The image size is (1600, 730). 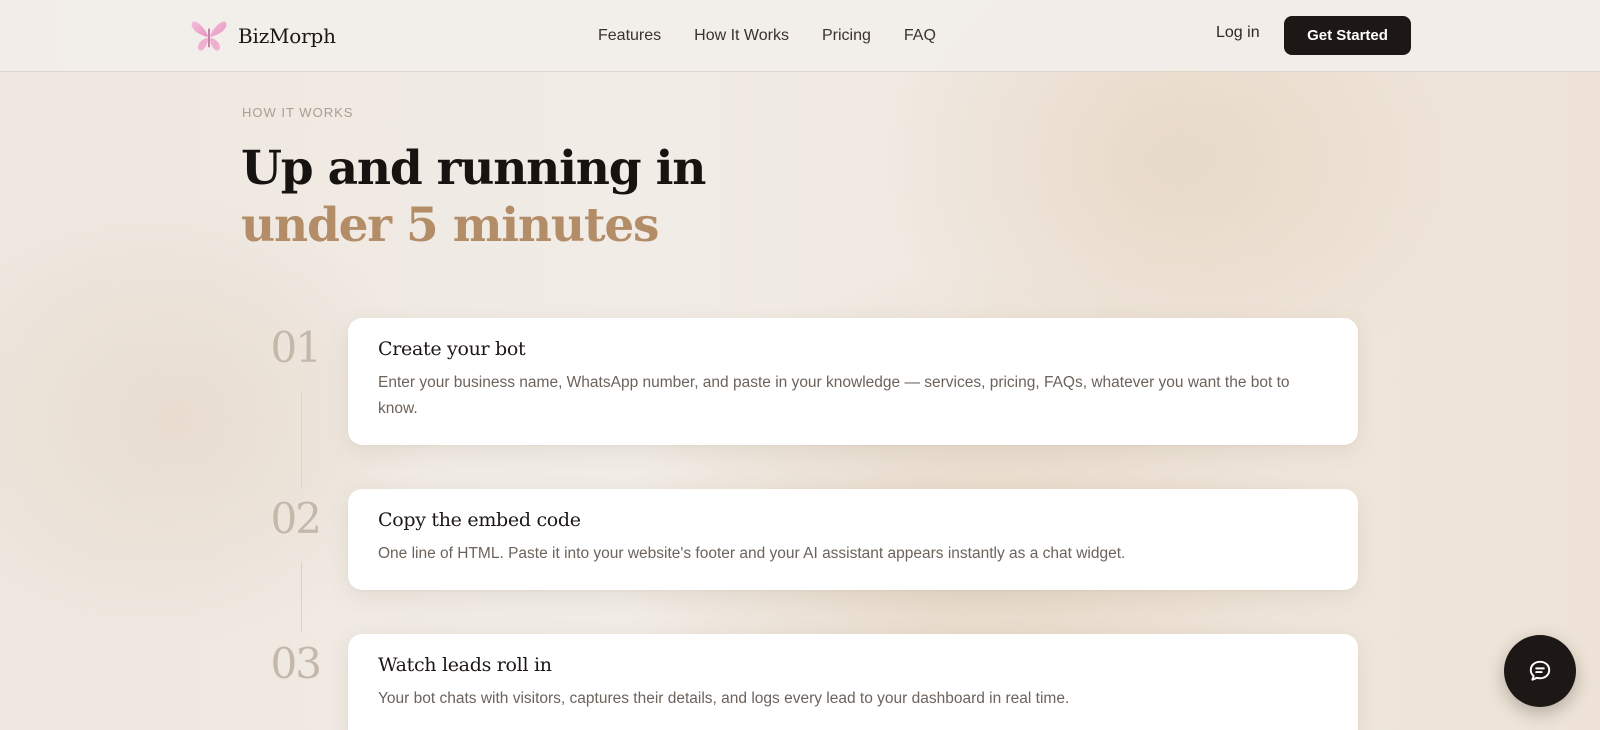 What do you see at coordinates (846, 36) in the screenshot?
I see `nav-pricing: Pricing` at bounding box center [846, 36].